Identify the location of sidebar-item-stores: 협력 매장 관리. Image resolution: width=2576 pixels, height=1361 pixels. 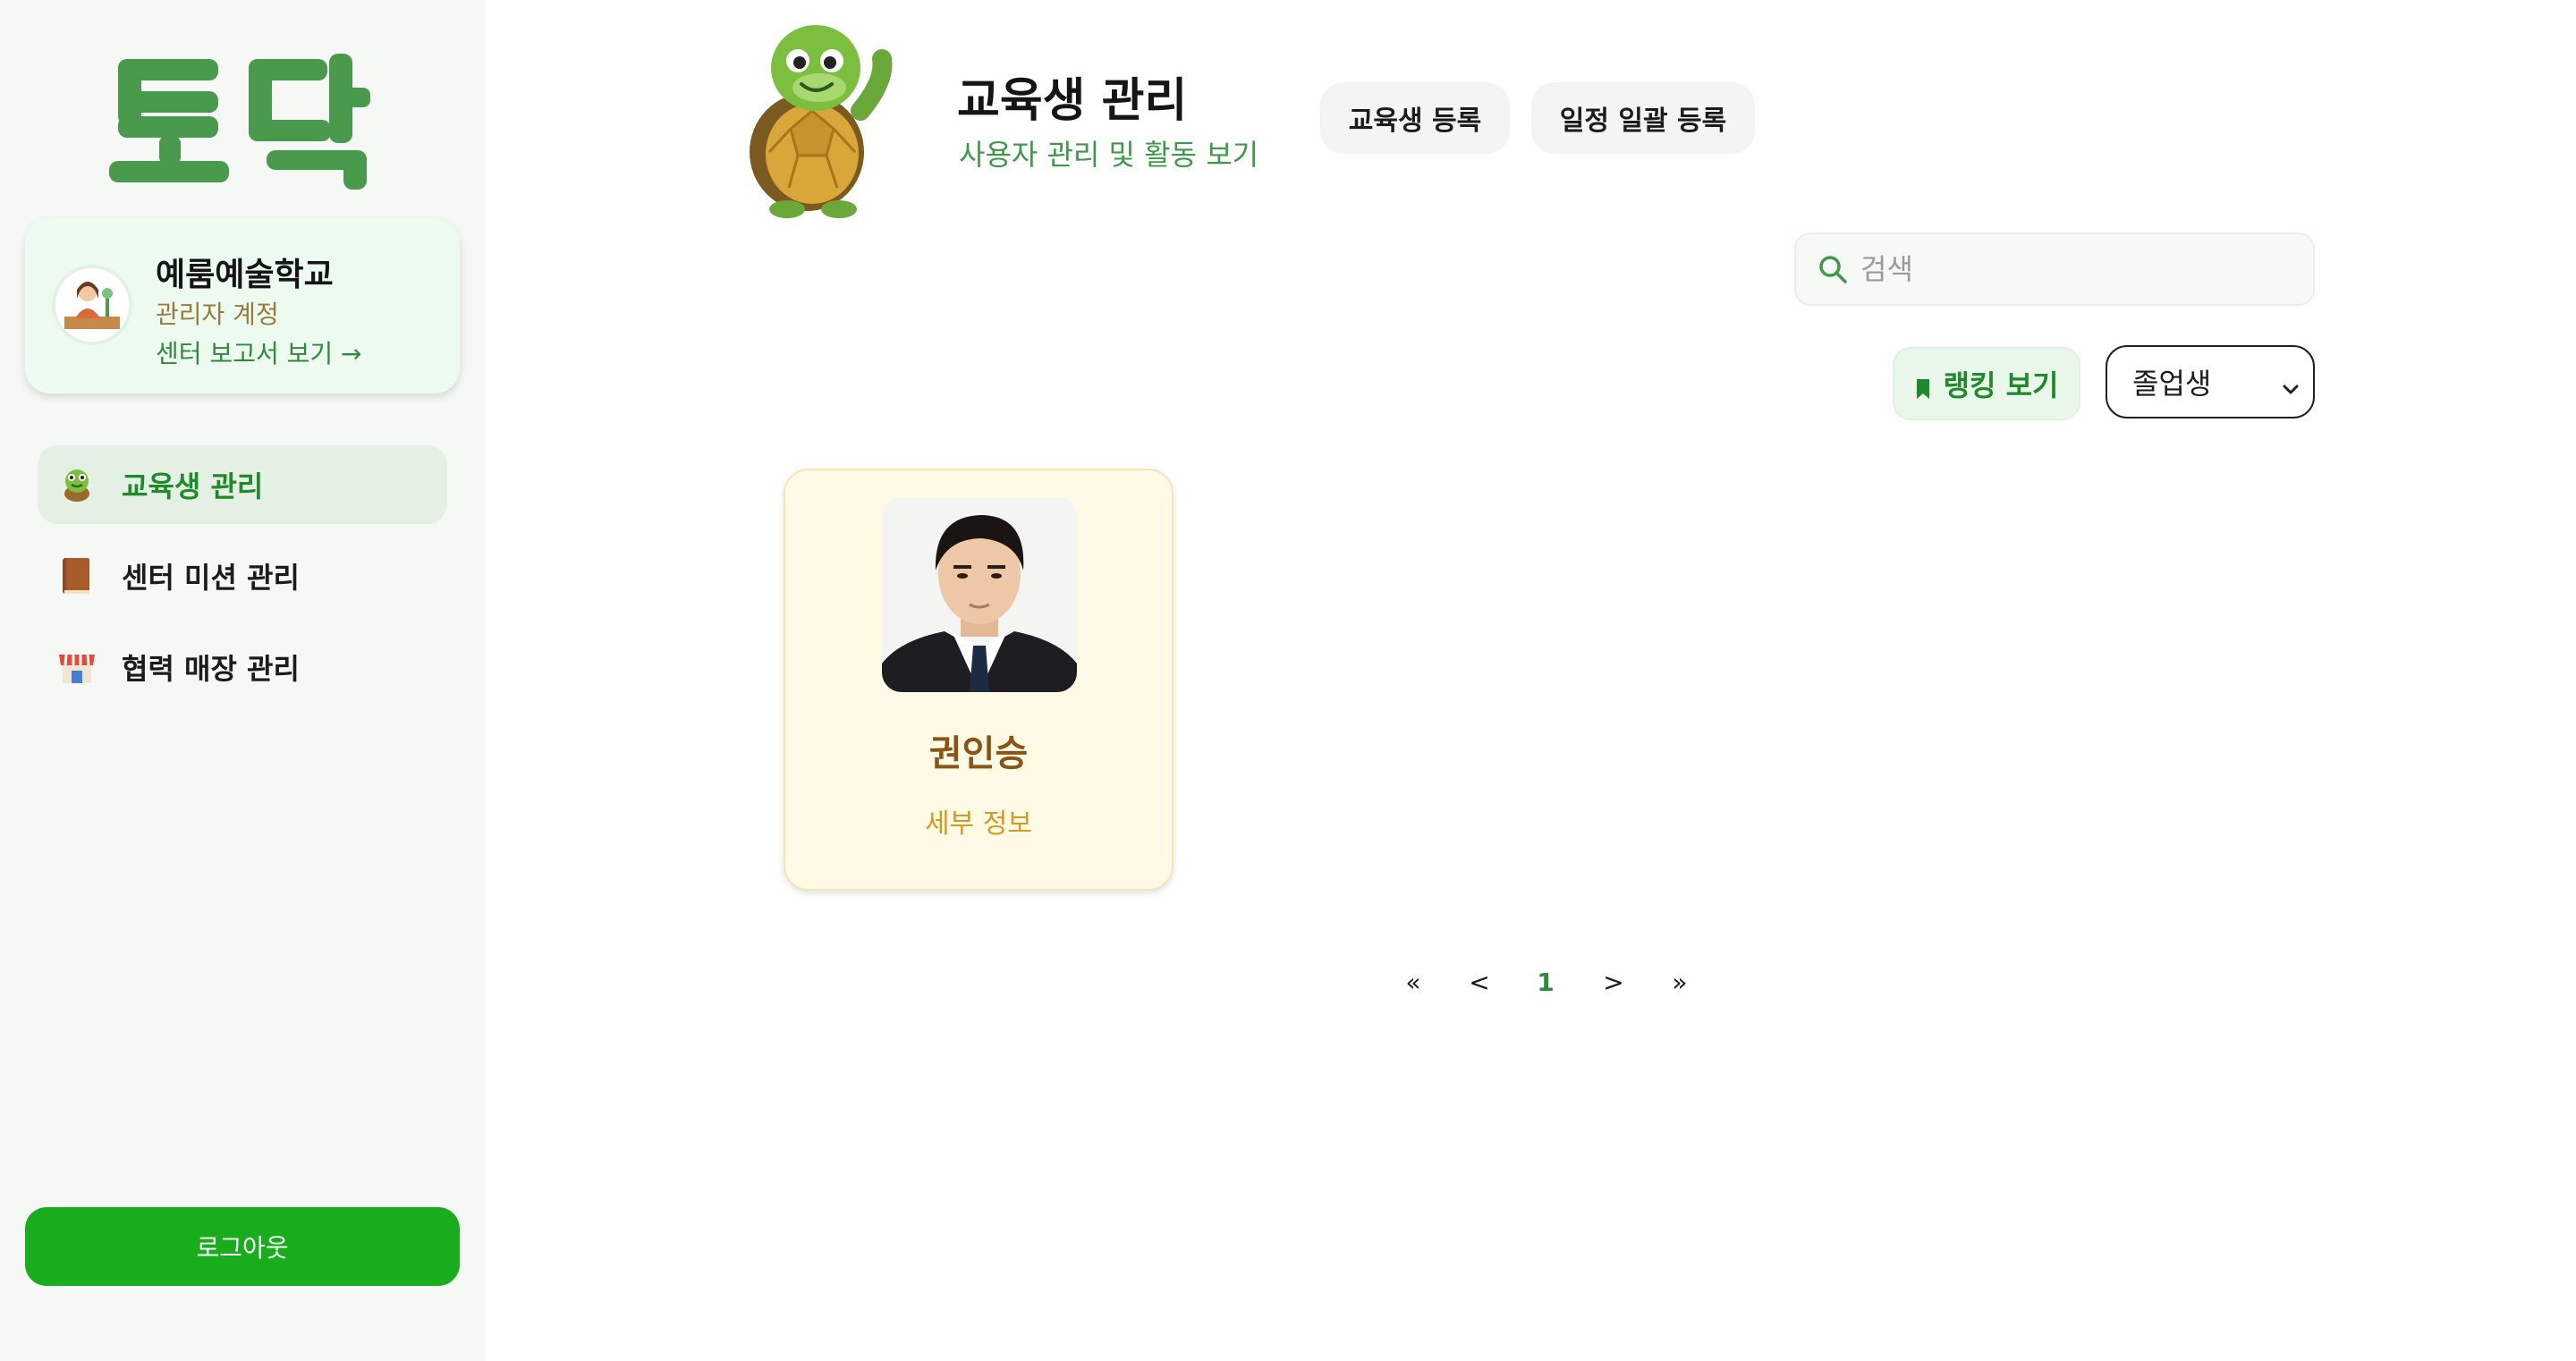
(242, 667).